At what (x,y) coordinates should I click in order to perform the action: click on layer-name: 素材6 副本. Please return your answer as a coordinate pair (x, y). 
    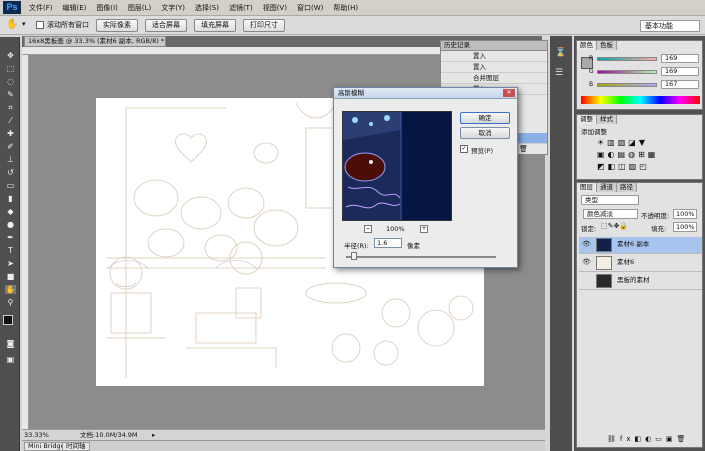
    Looking at the image, I should click on (633, 244).